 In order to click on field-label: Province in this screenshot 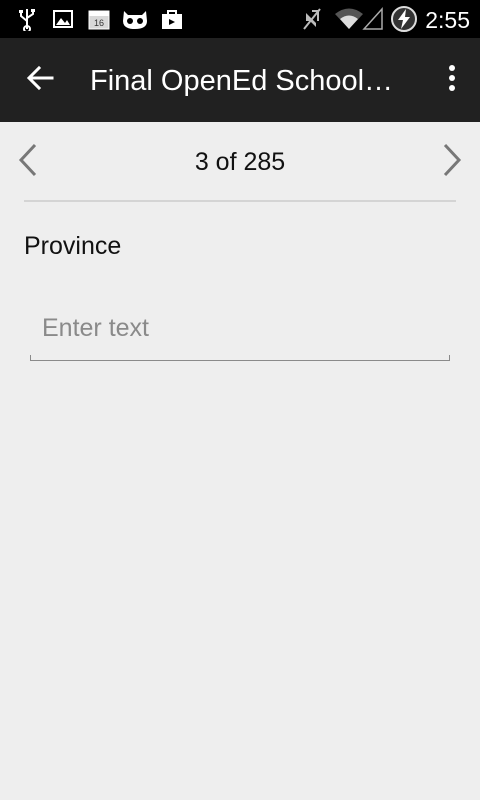, I will do `click(73, 246)`.